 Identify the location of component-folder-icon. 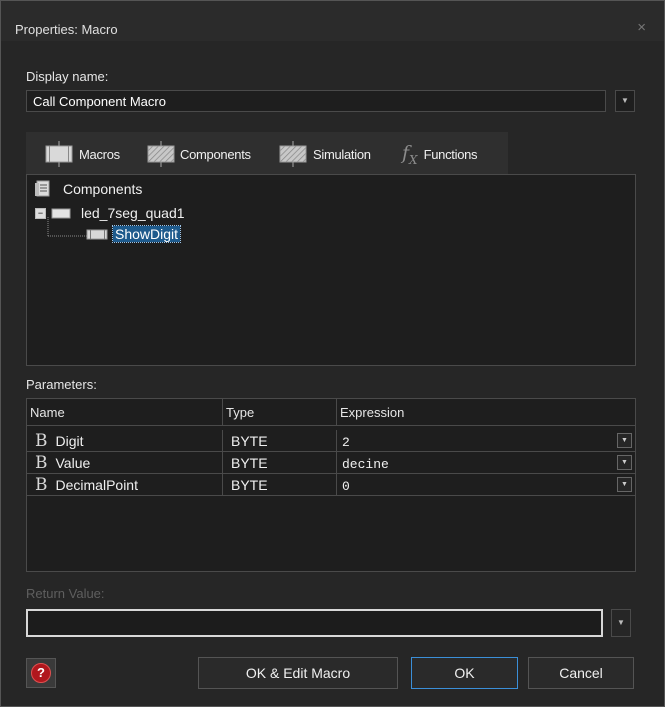
(61, 213).